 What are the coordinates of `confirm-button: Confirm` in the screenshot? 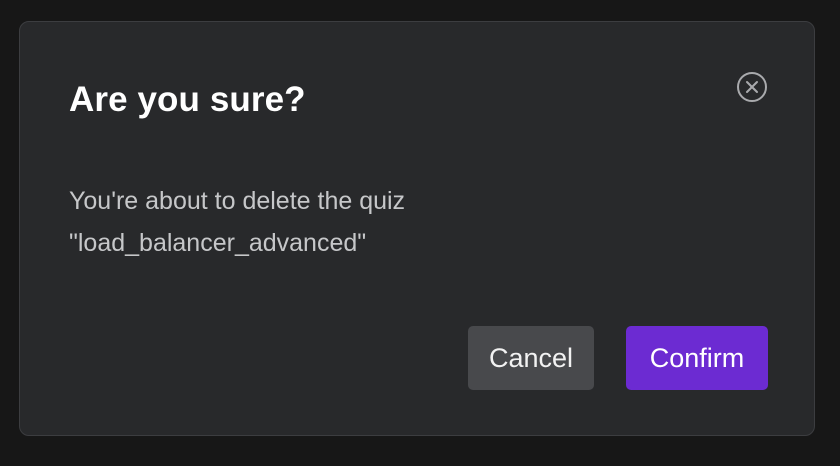 It's located at (697, 358).